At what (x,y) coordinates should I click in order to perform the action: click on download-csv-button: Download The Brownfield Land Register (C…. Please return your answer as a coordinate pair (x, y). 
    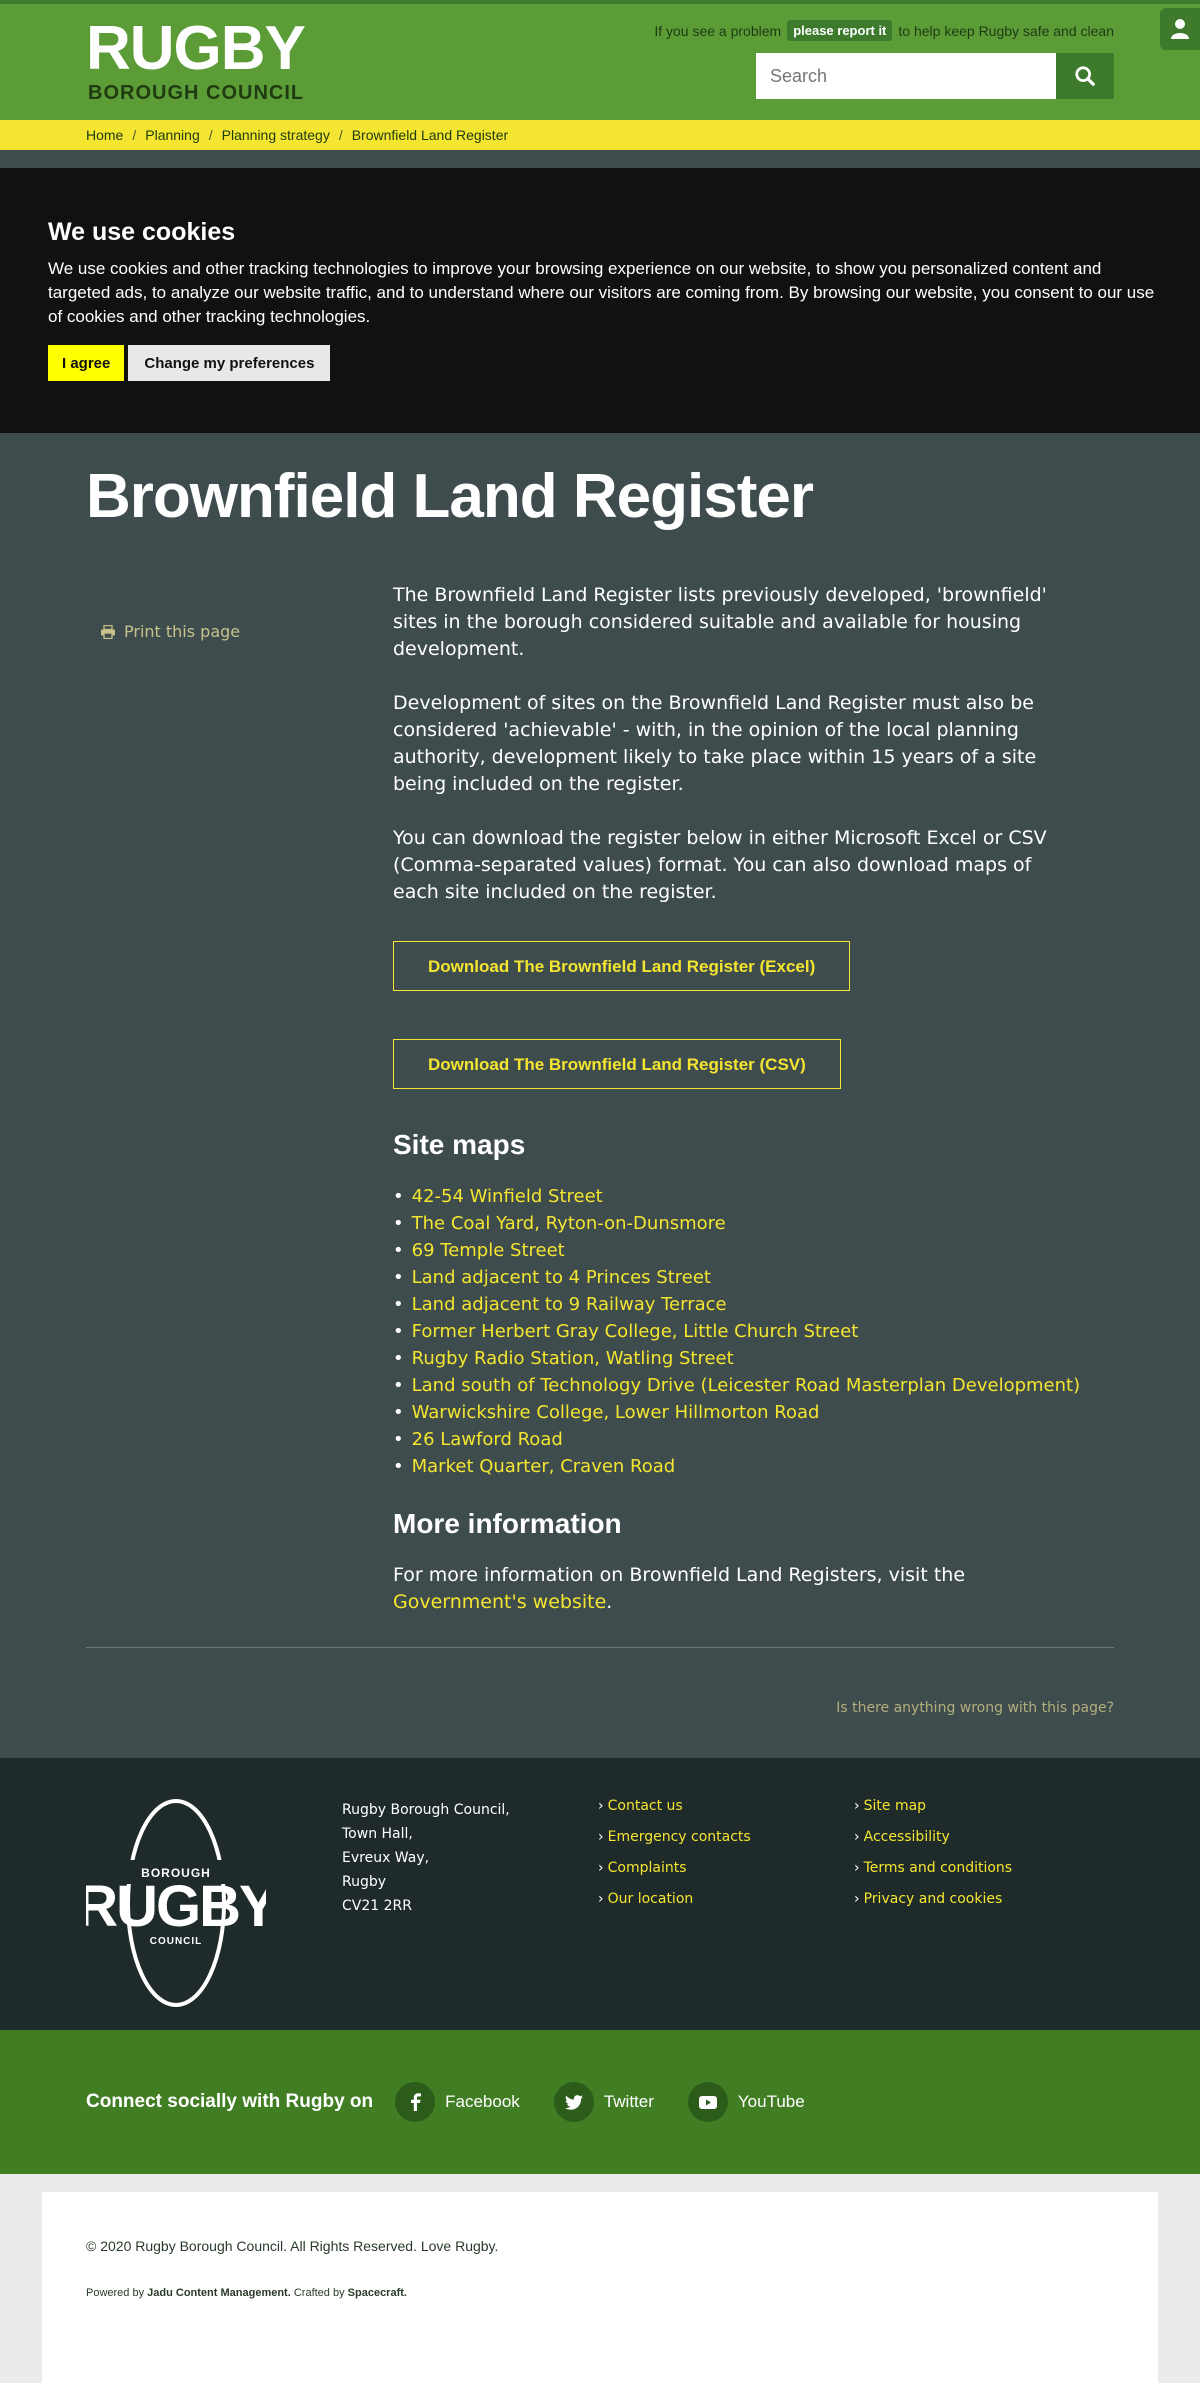
    Looking at the image, I should click on (617, 1064).